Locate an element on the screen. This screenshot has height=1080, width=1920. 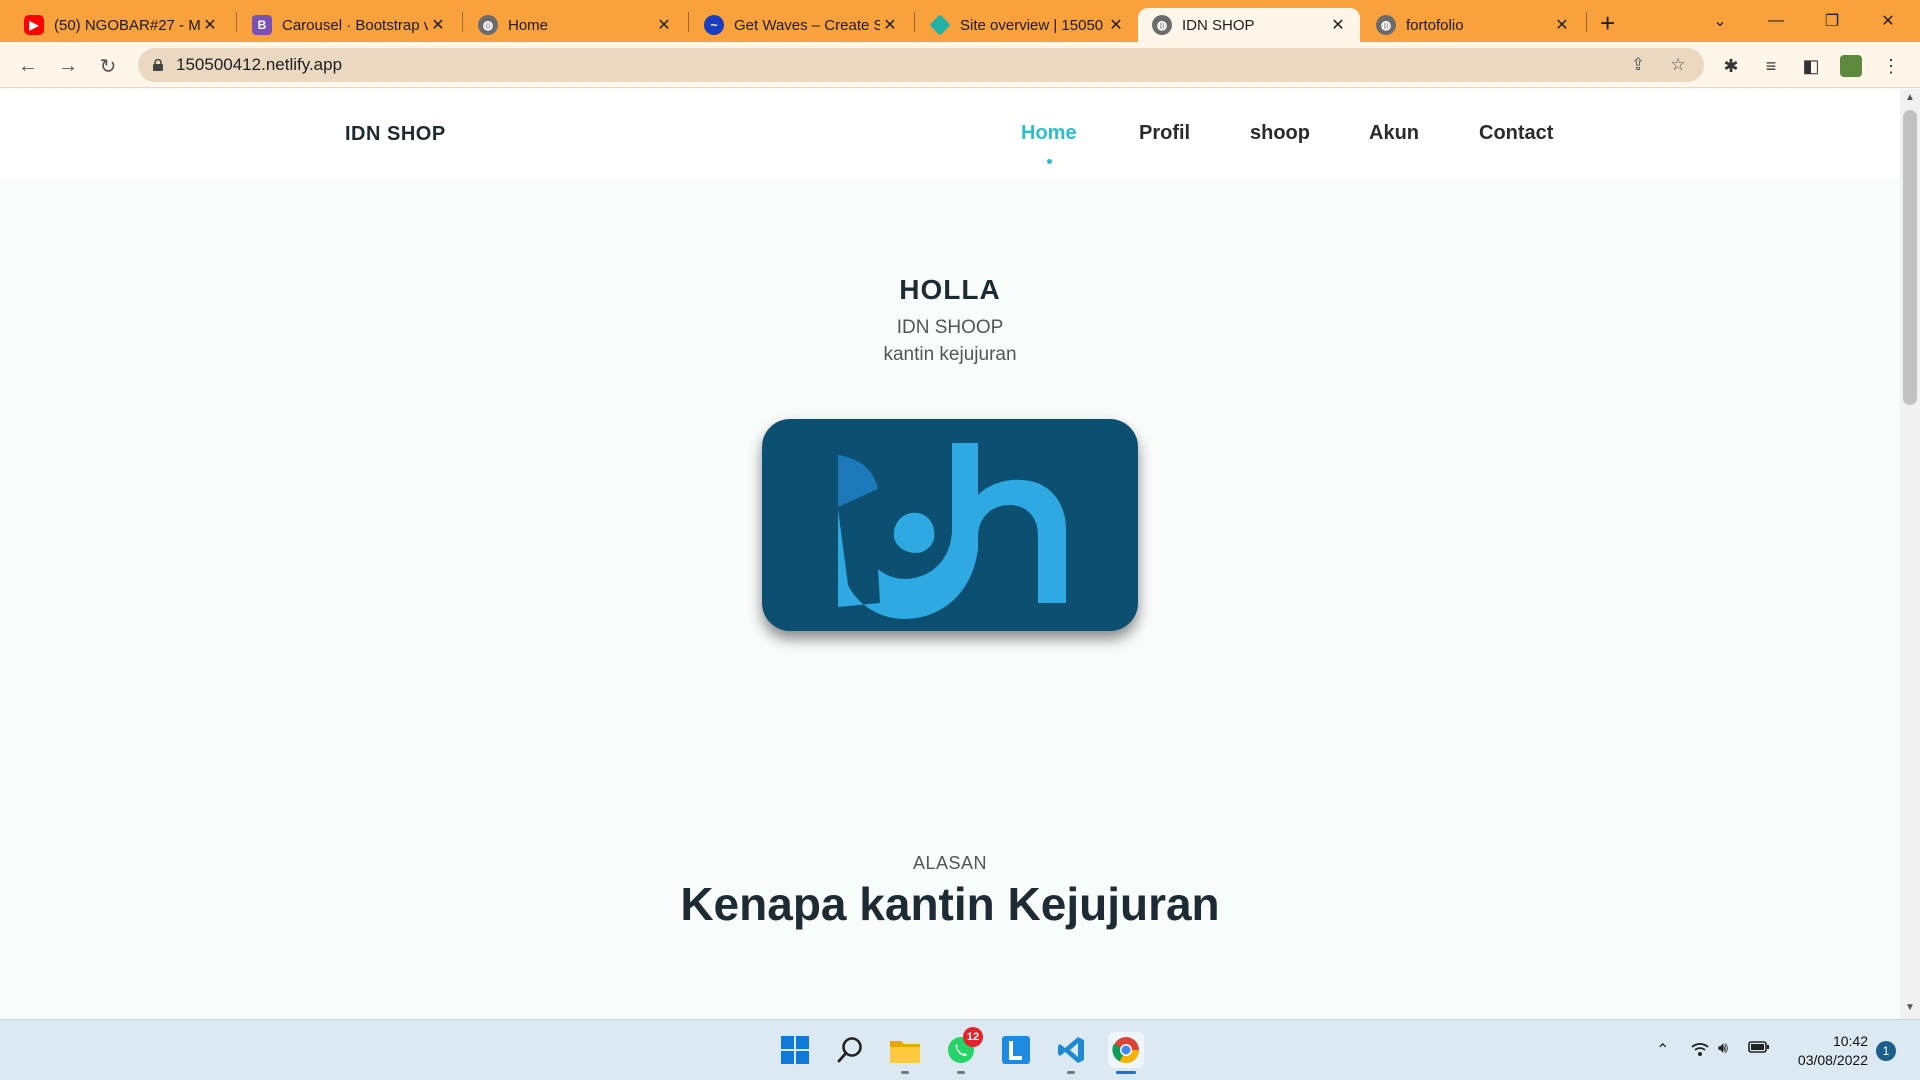
tab-title: Site overview | 15050 is located at coordinates (1032, 25).